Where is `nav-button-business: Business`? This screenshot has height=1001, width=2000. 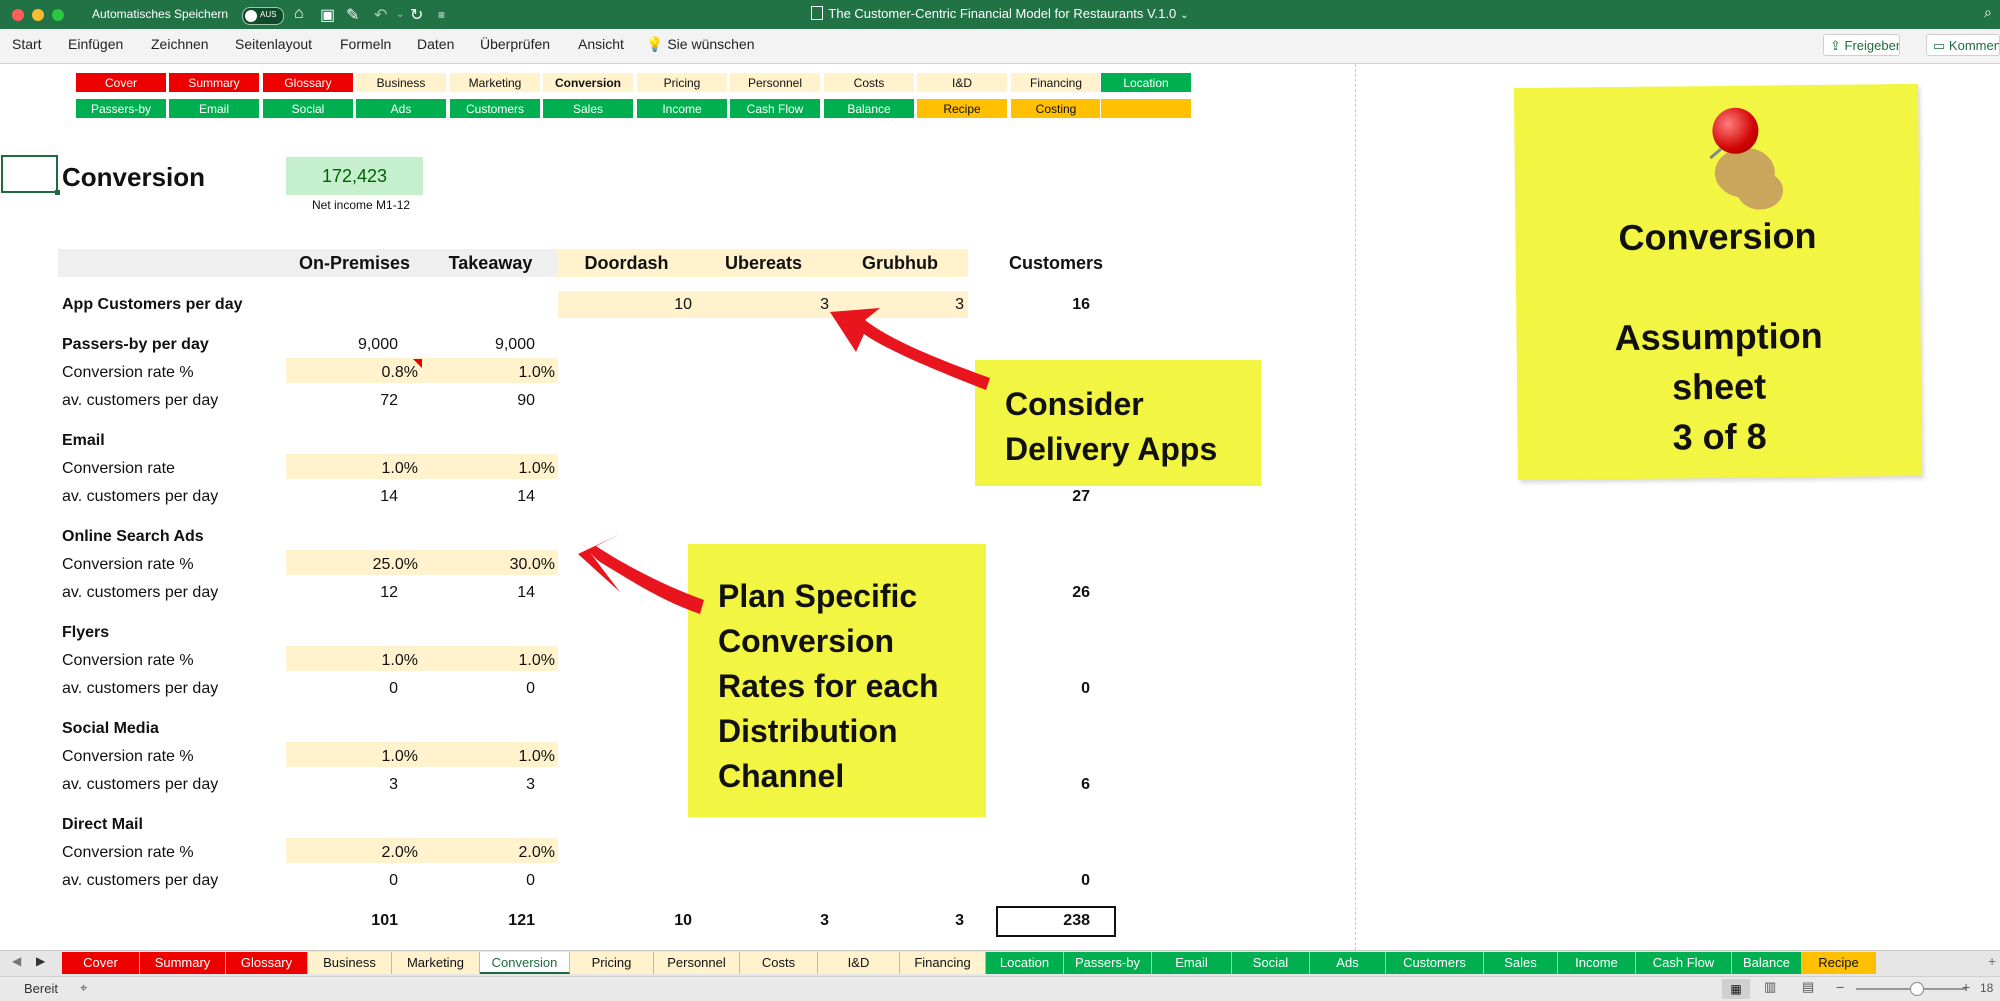
nav-button-business: Business is located at coordinates (401, 82).